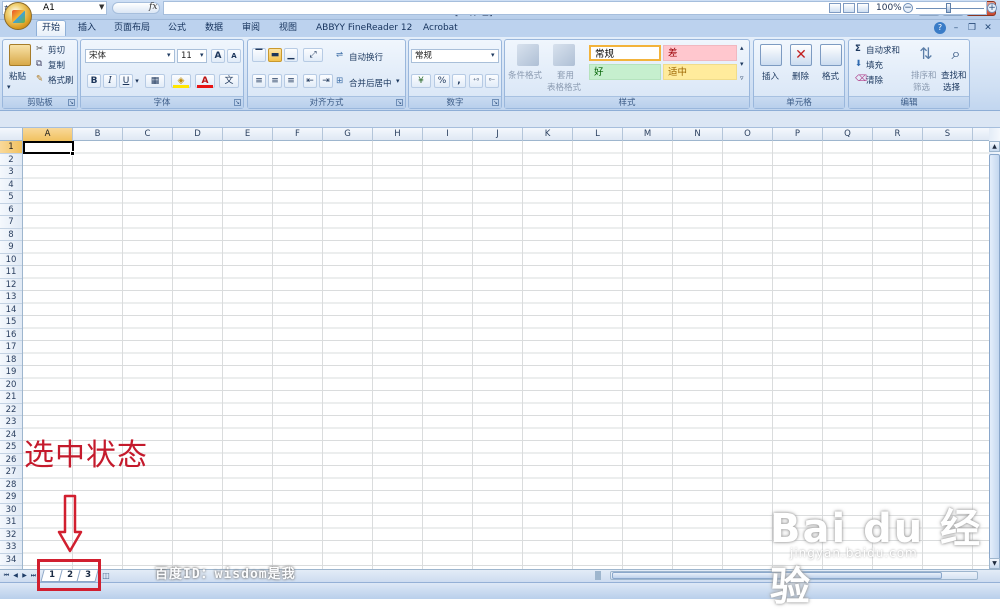 This screenshot has height=612, width=1000. I want to click on row-header-1: 1, so click(11, 147).